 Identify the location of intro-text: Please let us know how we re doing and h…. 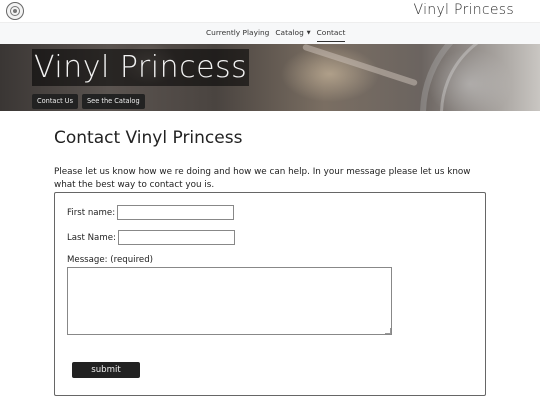
(262, 178).